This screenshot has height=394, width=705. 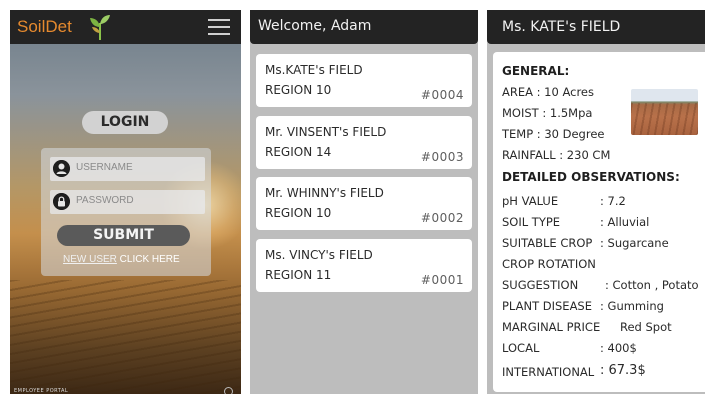 I want to click on username-field: USERNAME, so click(x=127, y=169).